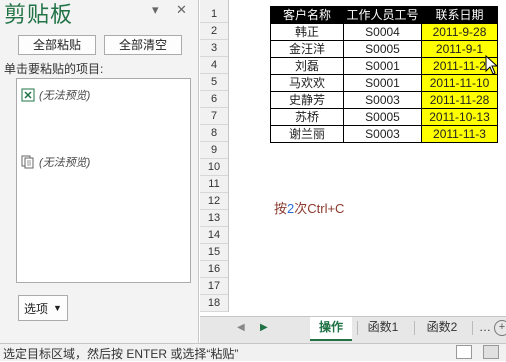  I want to click on cell: 金汪洋, so click(307, 49).